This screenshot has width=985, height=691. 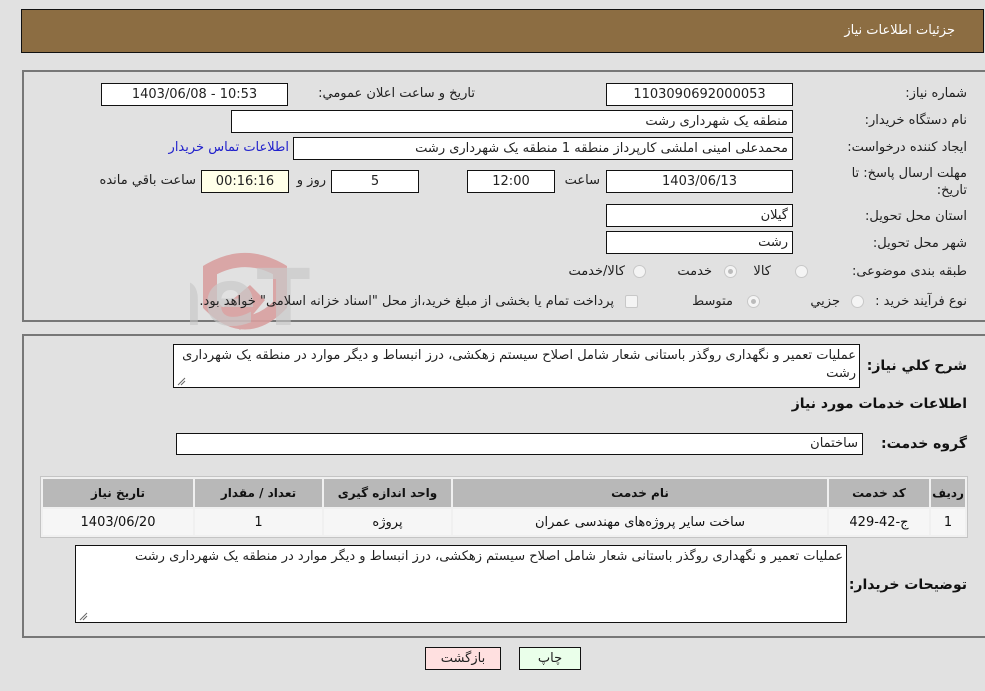 I want to click on category-radio-goods-service, so click(x=639, y=271).